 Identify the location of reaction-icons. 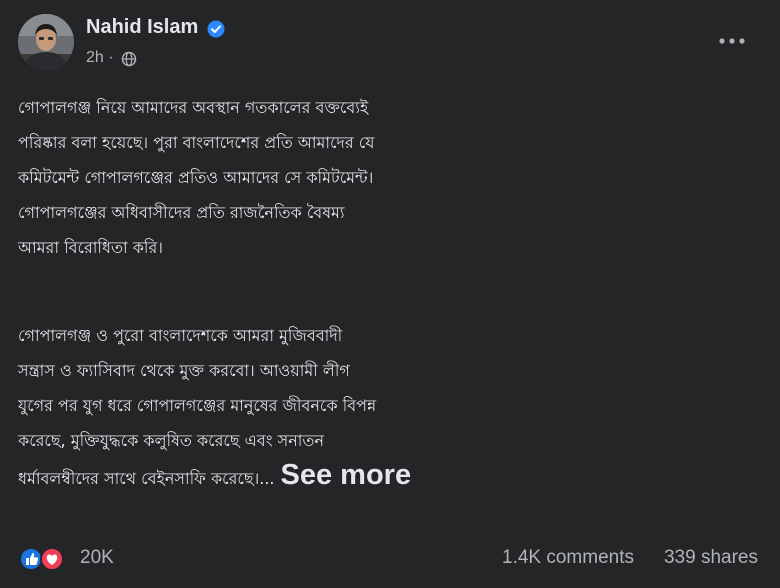
(44, 559).